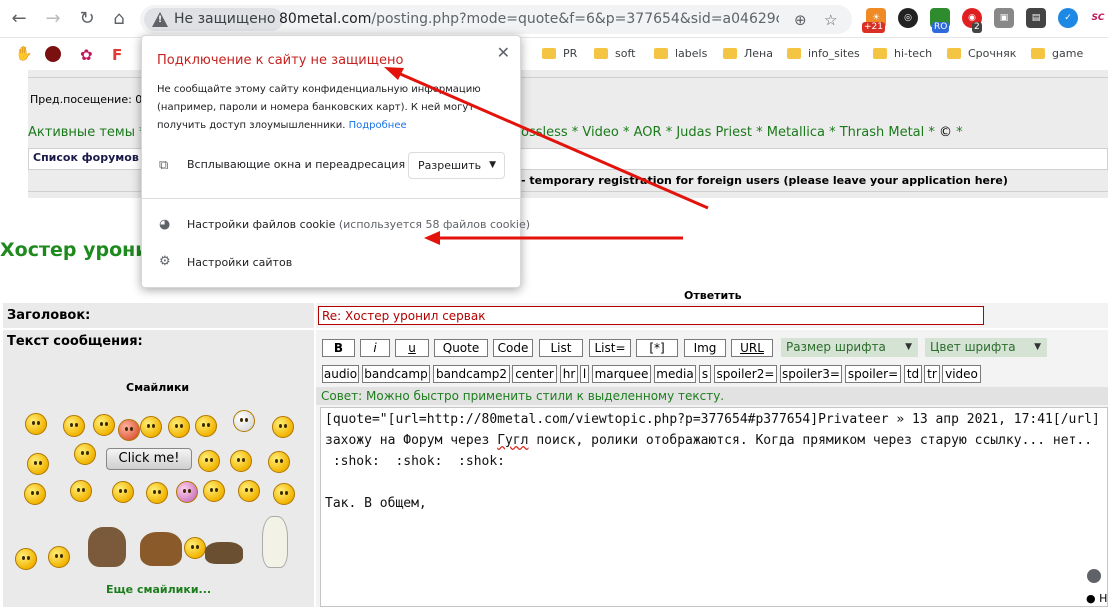  I want to click on nav-link-copyright: ©, so click(945, 132).